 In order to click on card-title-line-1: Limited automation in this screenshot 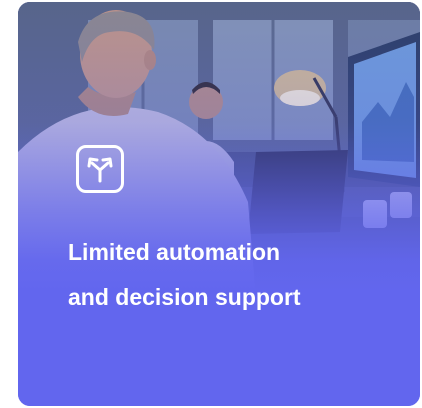, I will do `click(174, 252)`.